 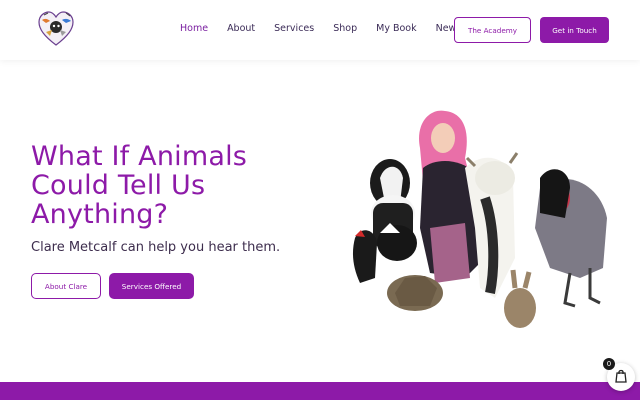 I want to click on nav-services: Services, so click(x=294, y=28).